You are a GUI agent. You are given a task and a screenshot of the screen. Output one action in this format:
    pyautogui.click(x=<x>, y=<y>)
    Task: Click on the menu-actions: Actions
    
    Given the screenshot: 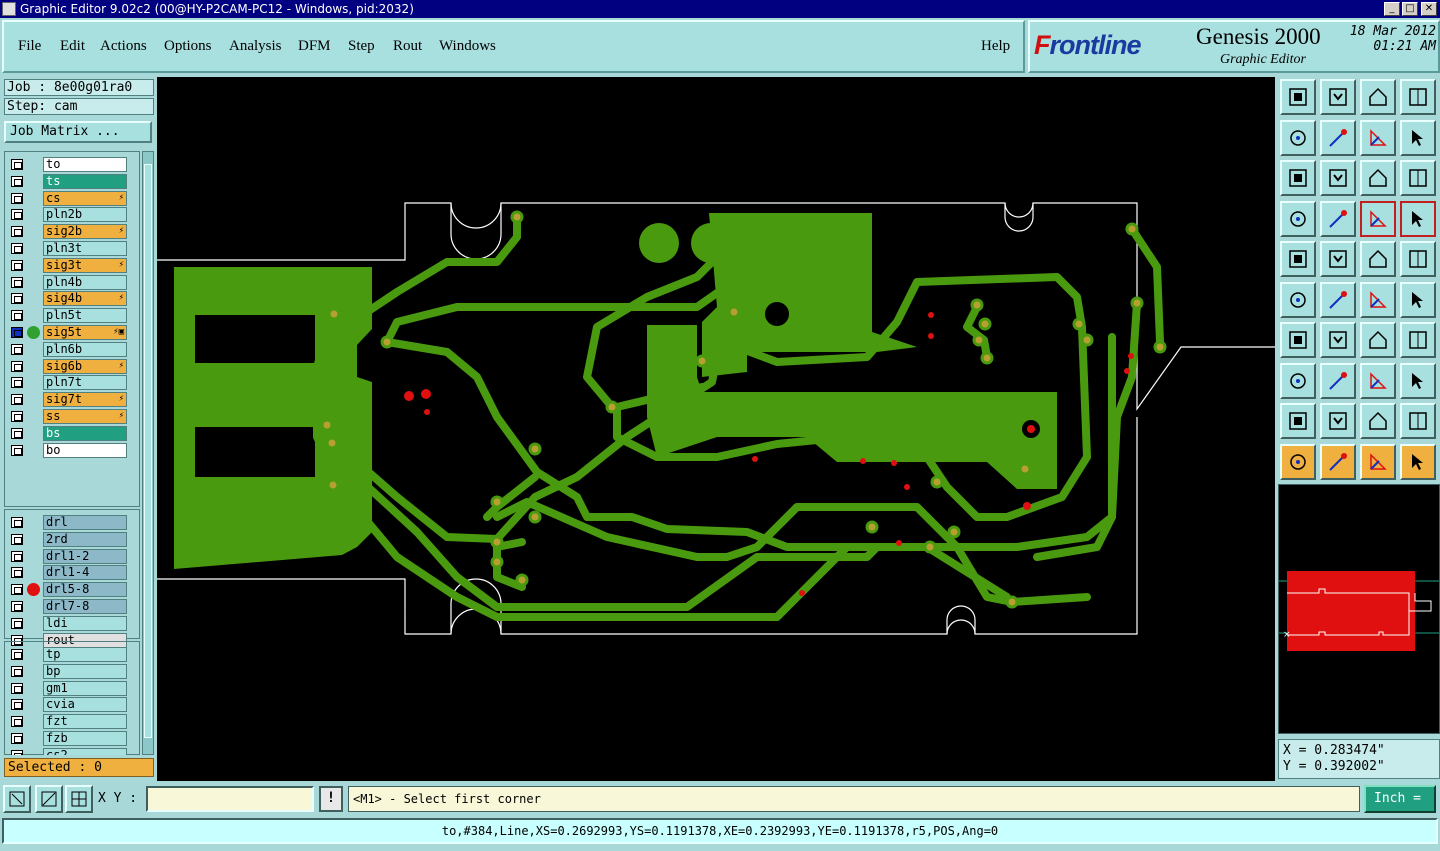 What is the action you would take?
    pyautogui.click(x=123, y=46)
    